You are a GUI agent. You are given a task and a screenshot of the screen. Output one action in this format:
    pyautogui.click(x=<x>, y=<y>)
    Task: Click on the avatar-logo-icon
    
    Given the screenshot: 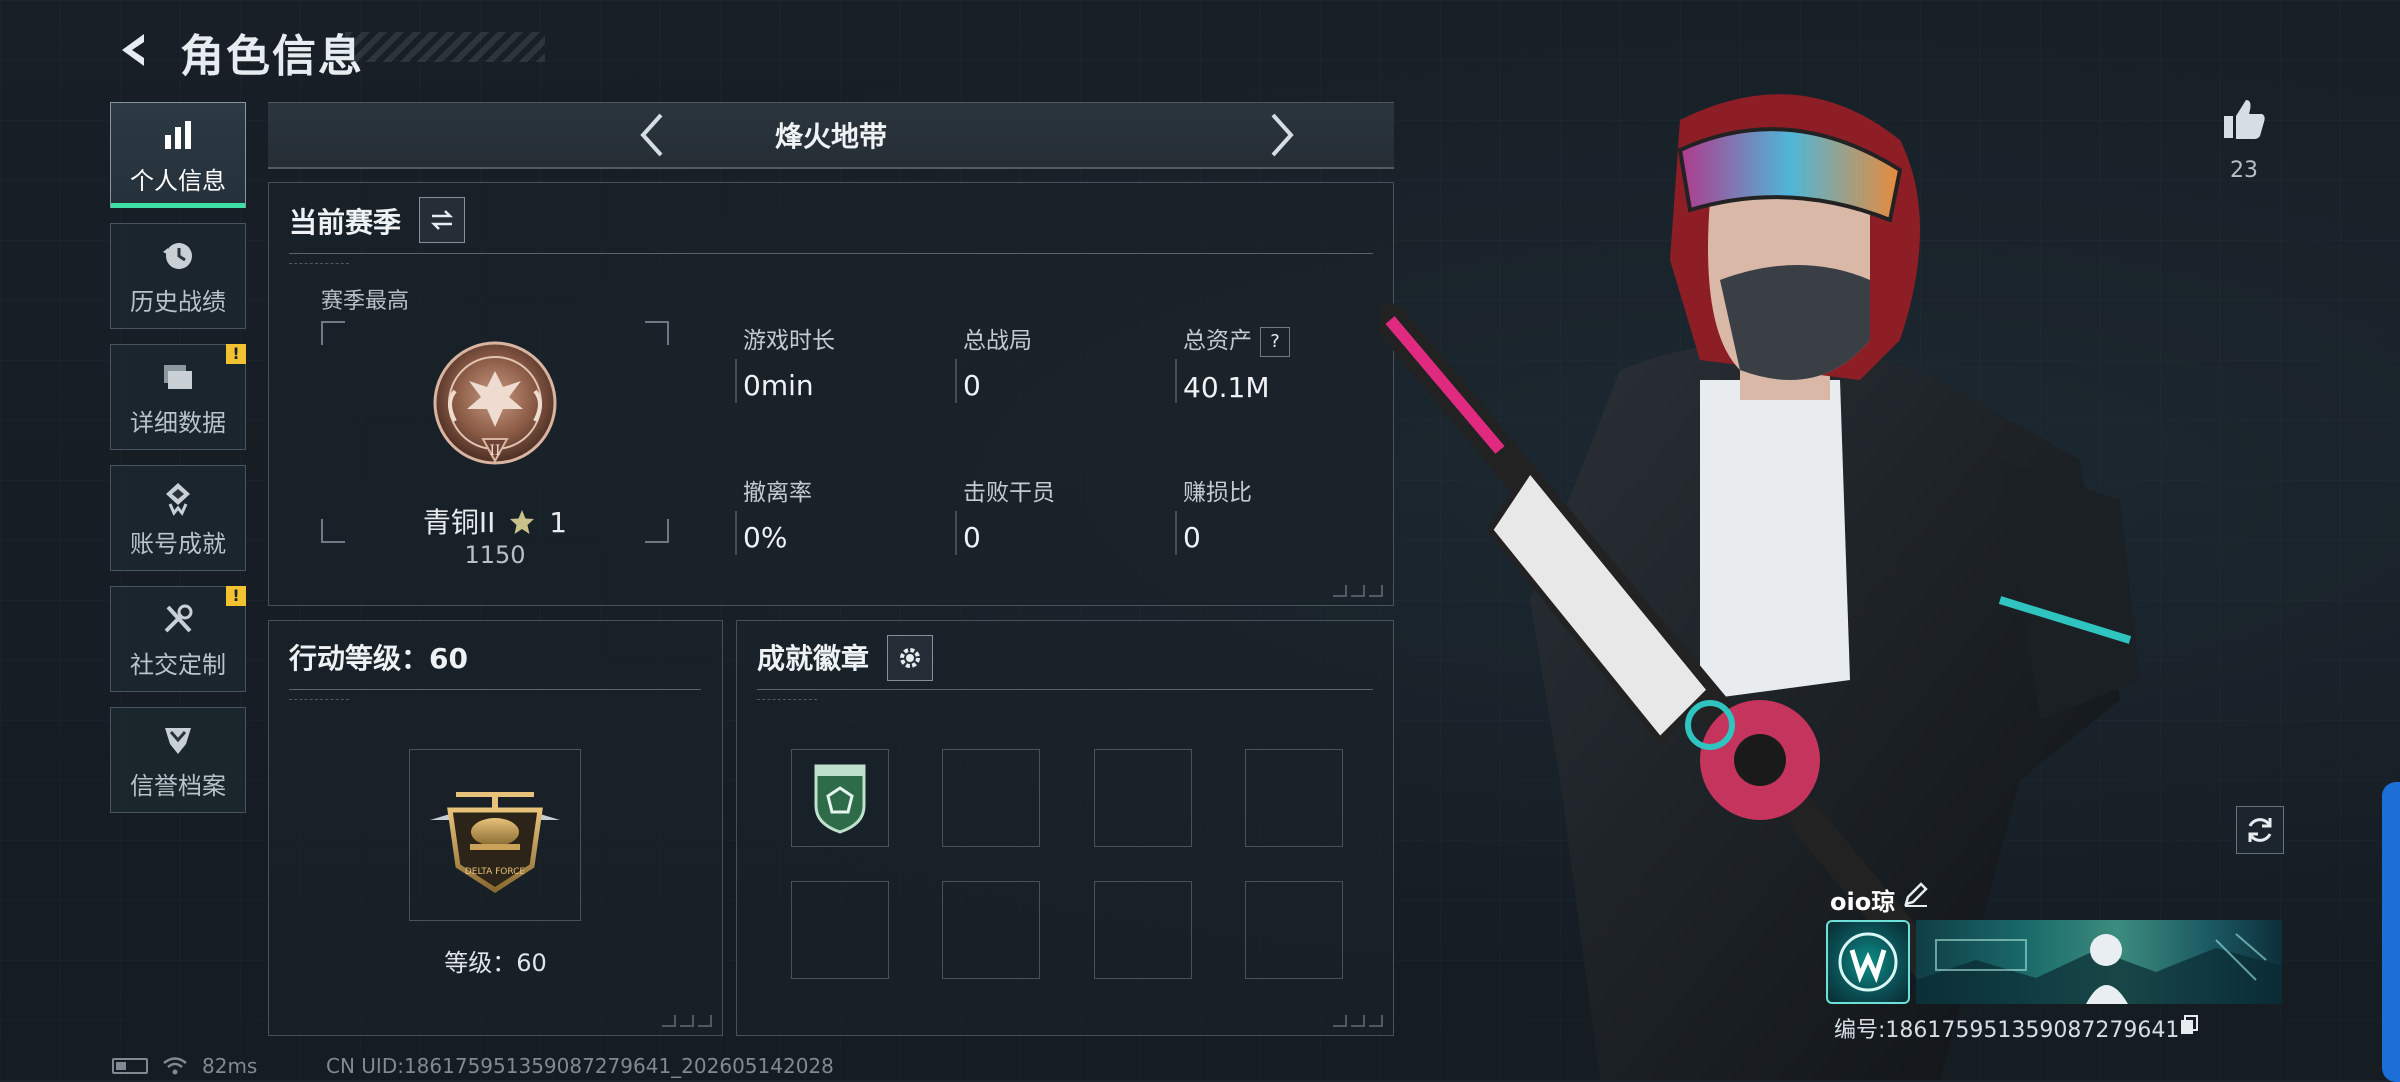 What is the action you would take?
    pyautogui.click(x=1868, y=962)
    